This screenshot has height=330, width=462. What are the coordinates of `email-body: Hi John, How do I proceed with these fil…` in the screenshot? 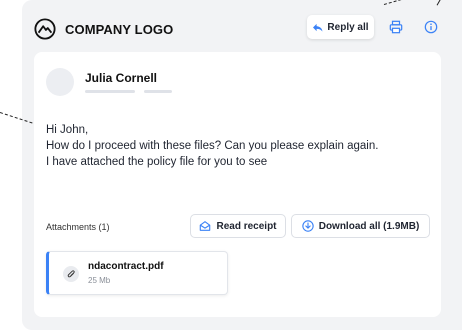 It's located at (241, 146).